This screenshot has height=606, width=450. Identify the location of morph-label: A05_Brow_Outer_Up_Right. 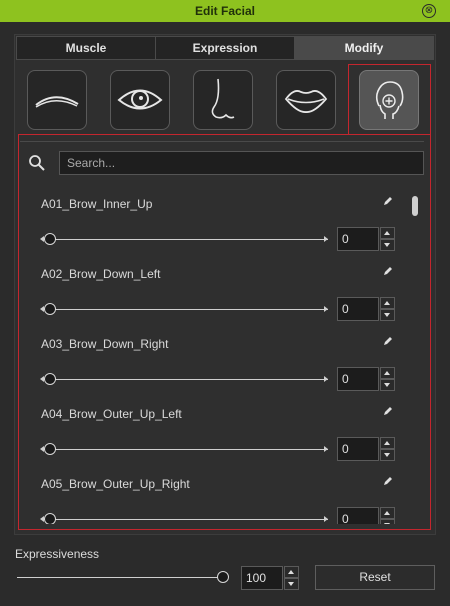
(115, 484).